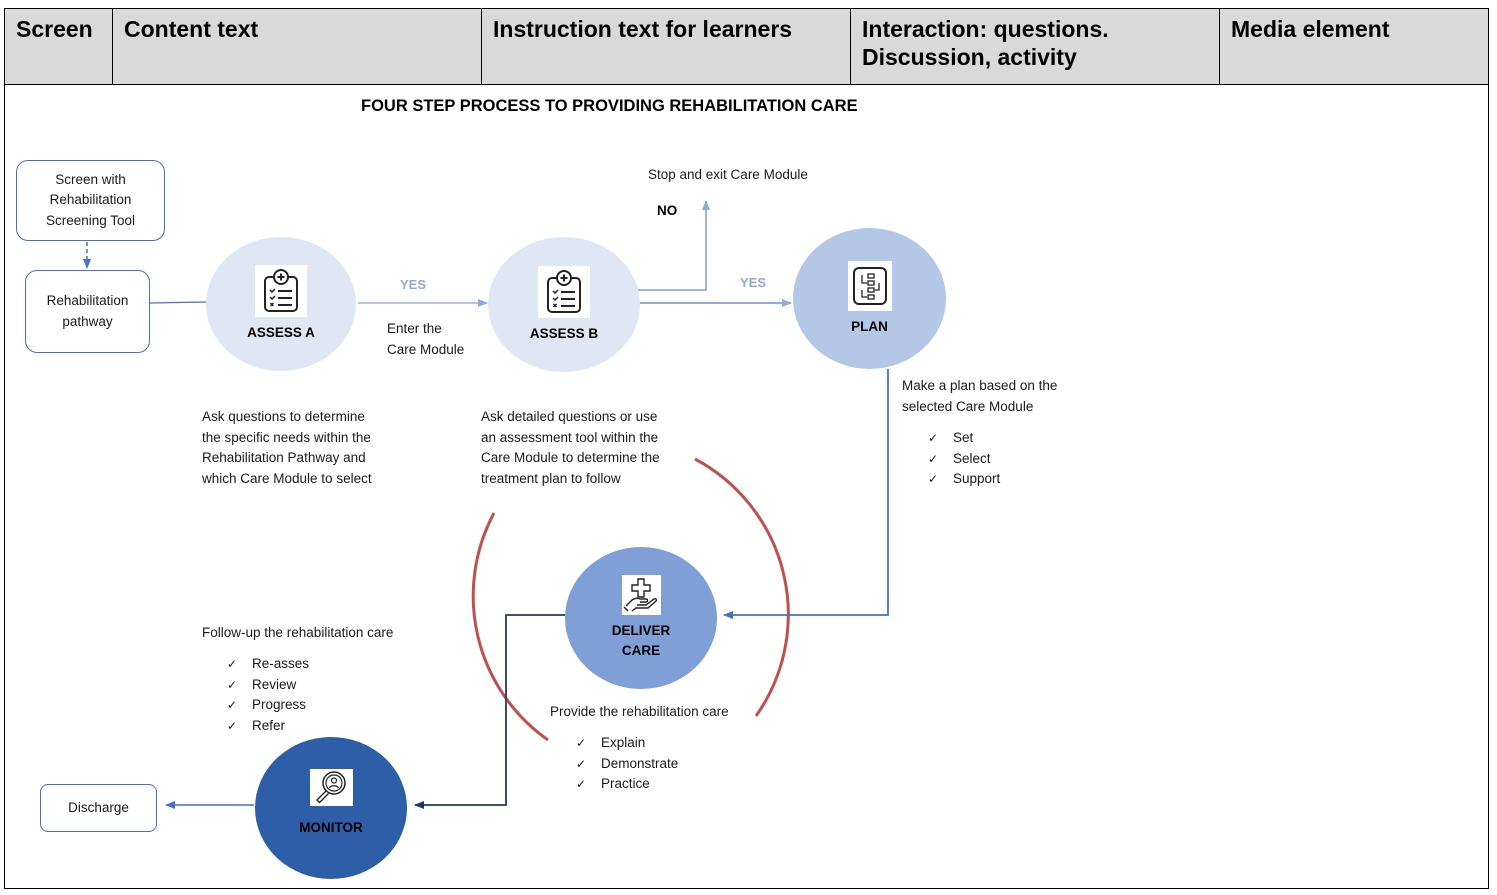  I want to click on checklist-item: ✓ Refer, so click(268, 726).